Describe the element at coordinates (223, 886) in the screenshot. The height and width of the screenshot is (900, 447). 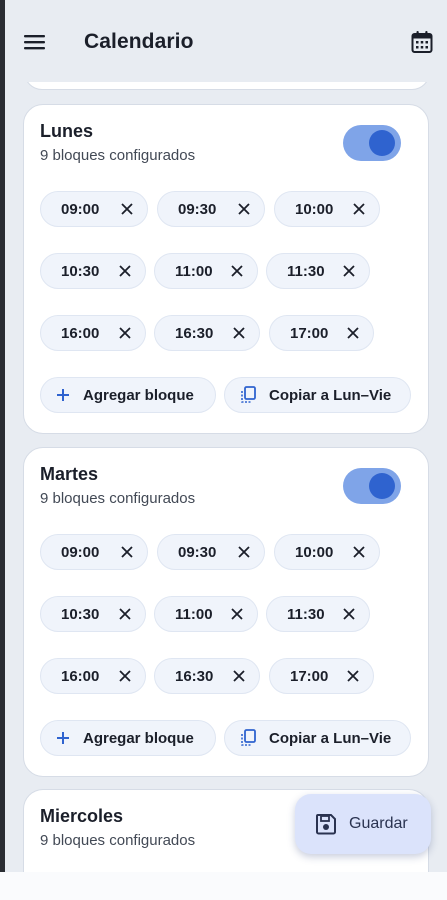
I see `bottom-navigation-area` at that location.